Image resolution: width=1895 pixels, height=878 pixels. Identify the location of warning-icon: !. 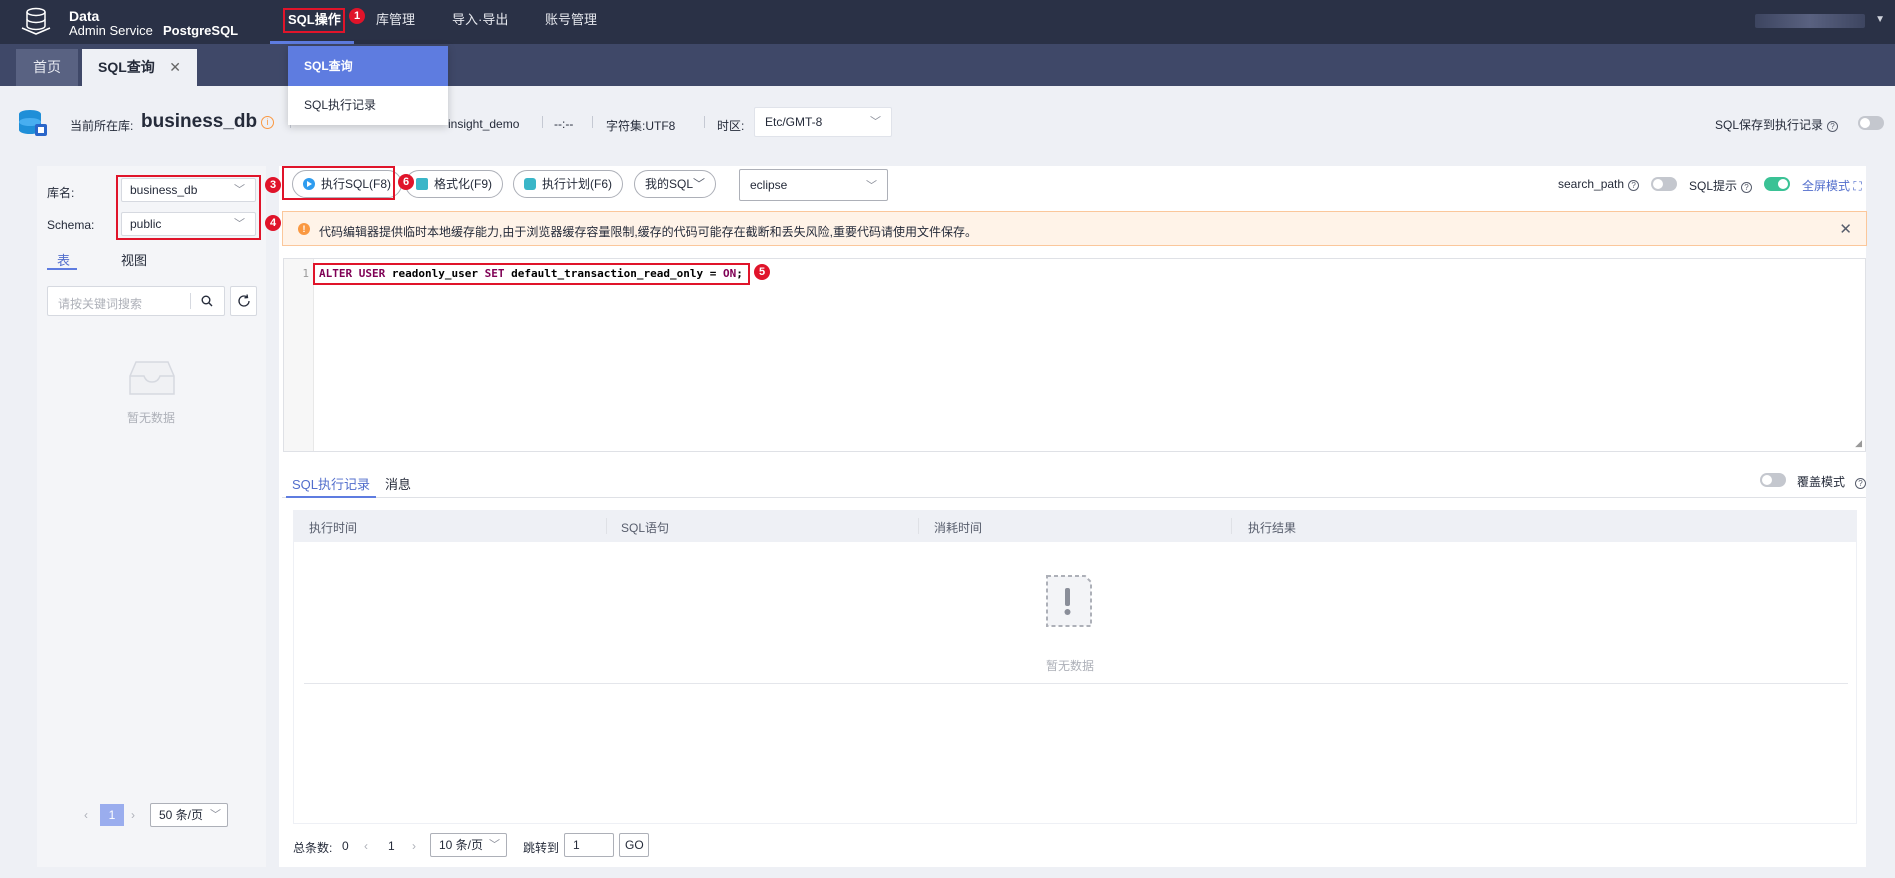
(304, 229).